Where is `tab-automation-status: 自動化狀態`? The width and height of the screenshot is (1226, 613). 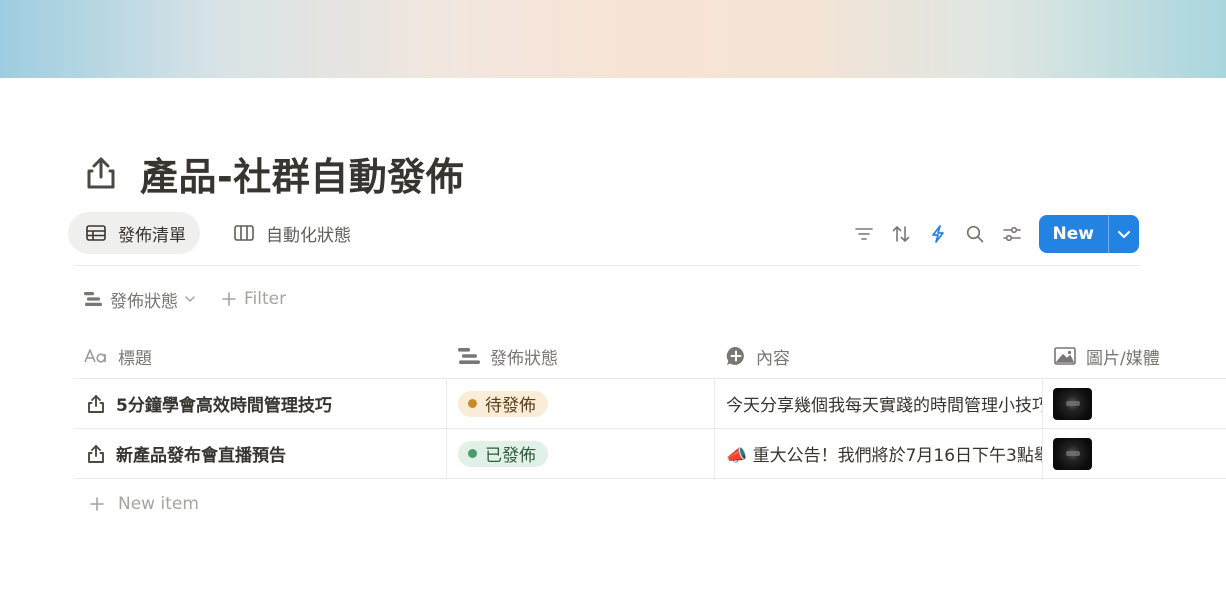
tab-automation-status: 自動化狀態 is located at coordinates (290, 233).